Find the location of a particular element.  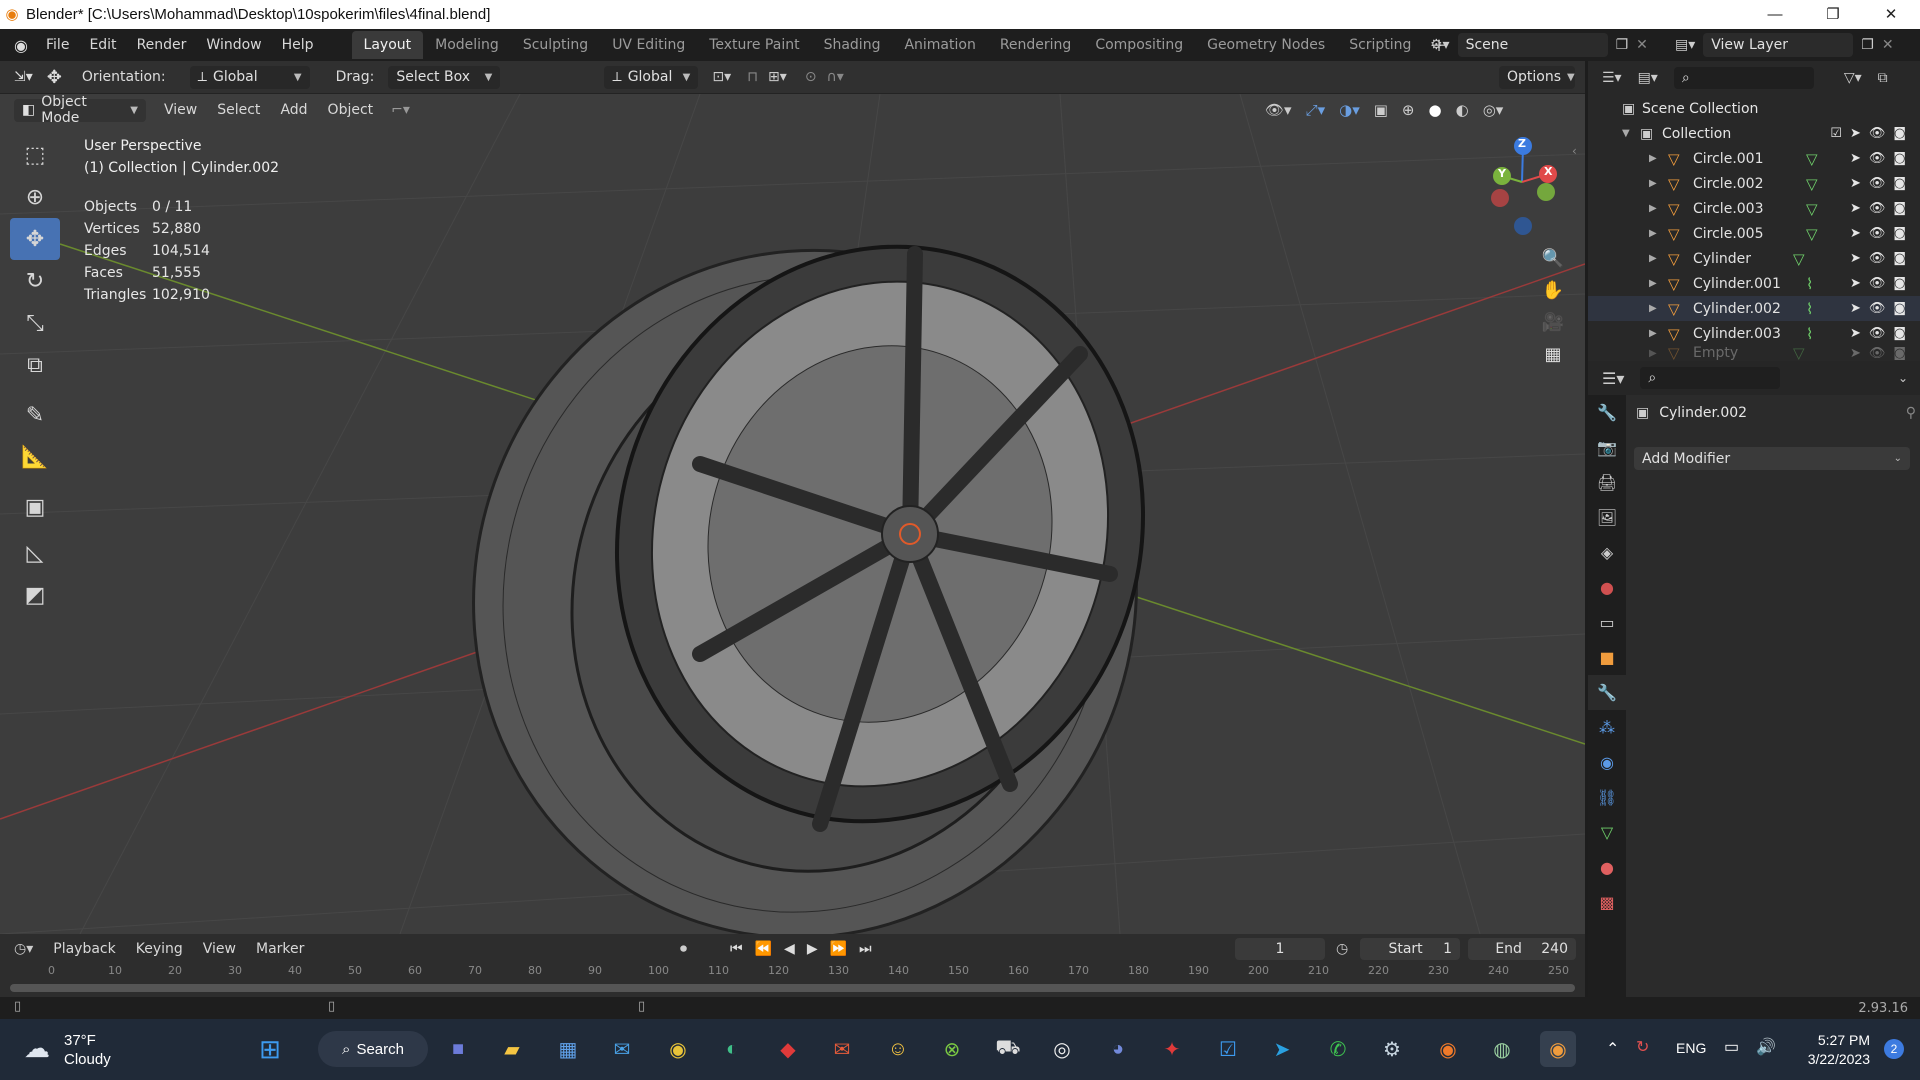

solid-shading-icon: ● is located at coordinates (1435, 110).